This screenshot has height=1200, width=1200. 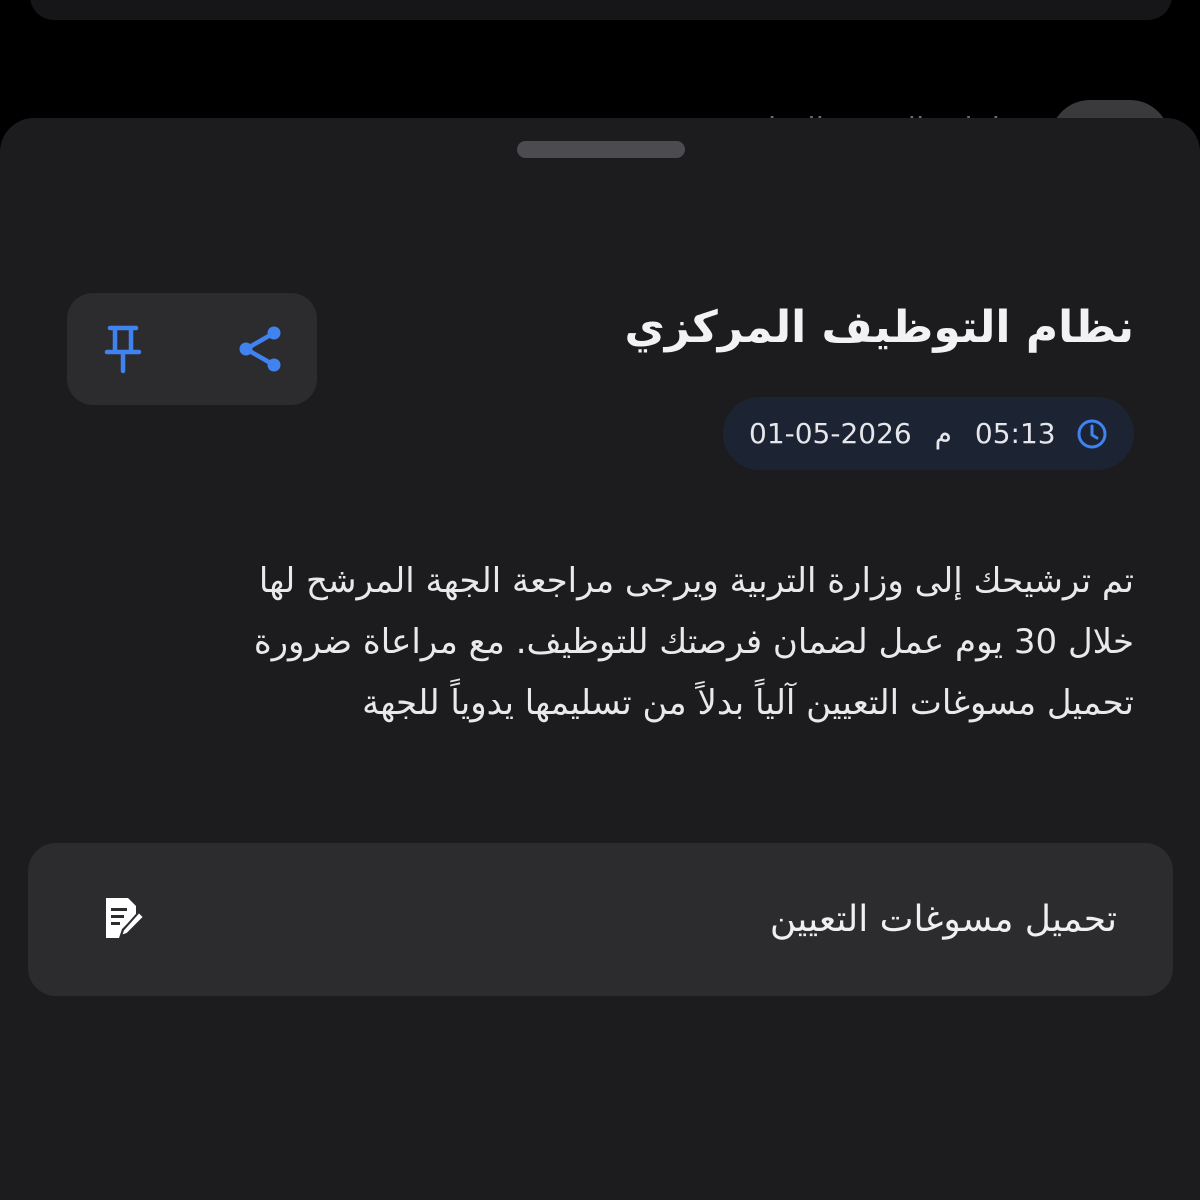 I want to click on pin-icon, so click(x=123, y=349).